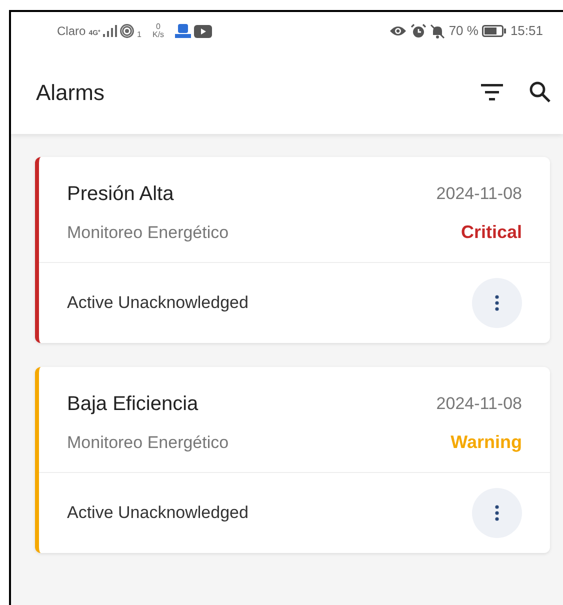  I want to click on hotspot-icon, so click(127, 31).